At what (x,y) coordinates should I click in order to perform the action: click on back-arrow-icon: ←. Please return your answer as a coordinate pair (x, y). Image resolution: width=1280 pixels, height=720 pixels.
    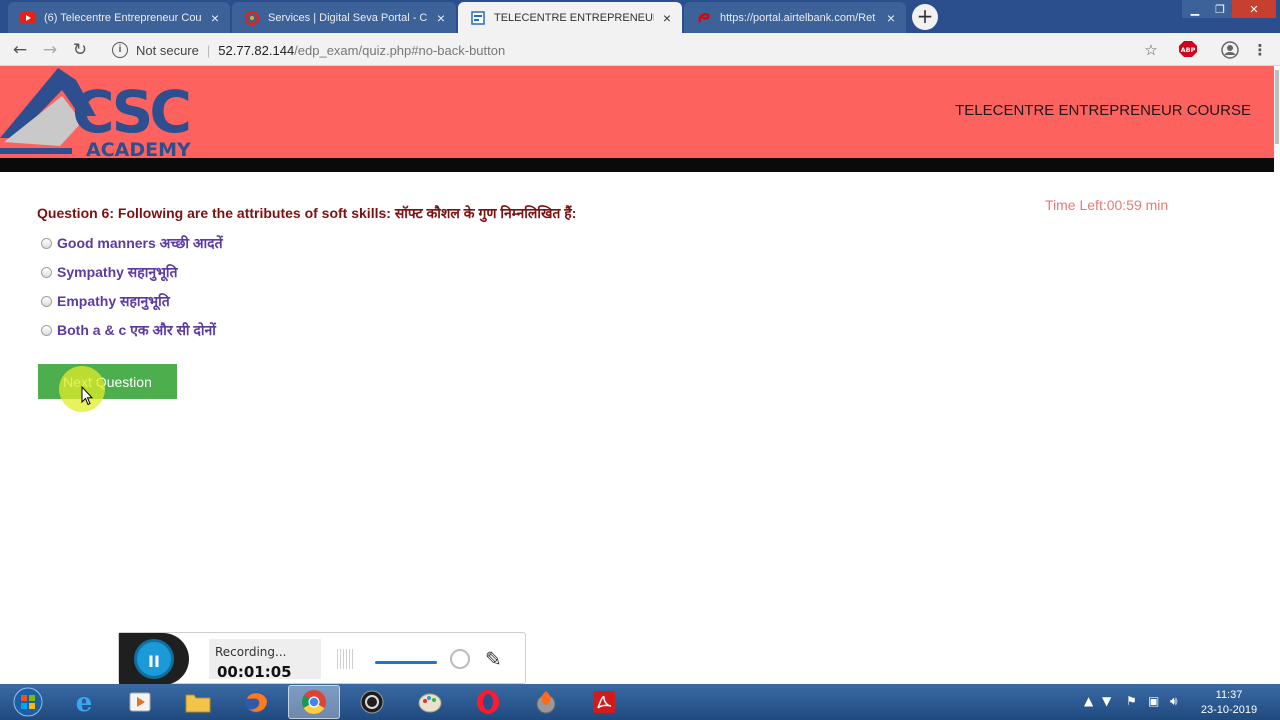
    Looking at the image, I should click on (20, 50).